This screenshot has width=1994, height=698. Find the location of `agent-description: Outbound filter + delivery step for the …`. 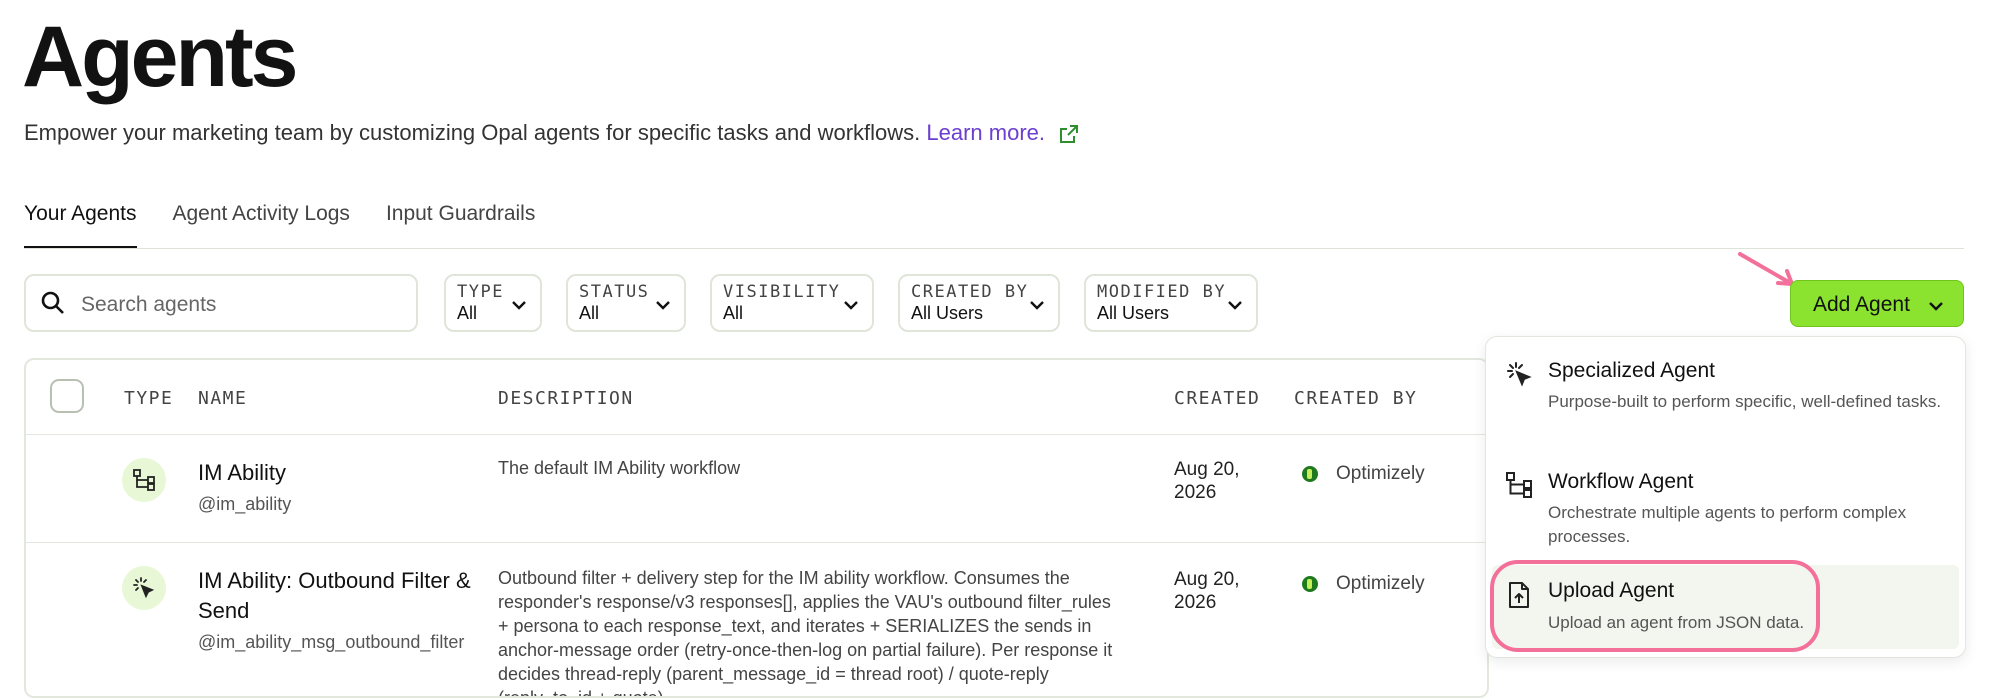

agent-description: Outbound filter + delivery step for the … is located at coordinates (805, 633).